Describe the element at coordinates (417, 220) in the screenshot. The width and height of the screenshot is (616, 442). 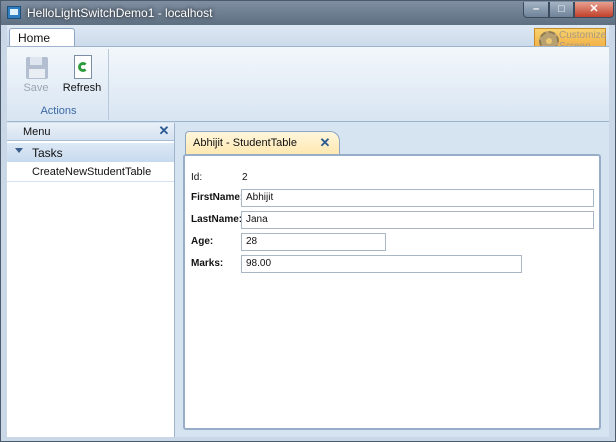
I see `lastname-field: Jana` at that location.